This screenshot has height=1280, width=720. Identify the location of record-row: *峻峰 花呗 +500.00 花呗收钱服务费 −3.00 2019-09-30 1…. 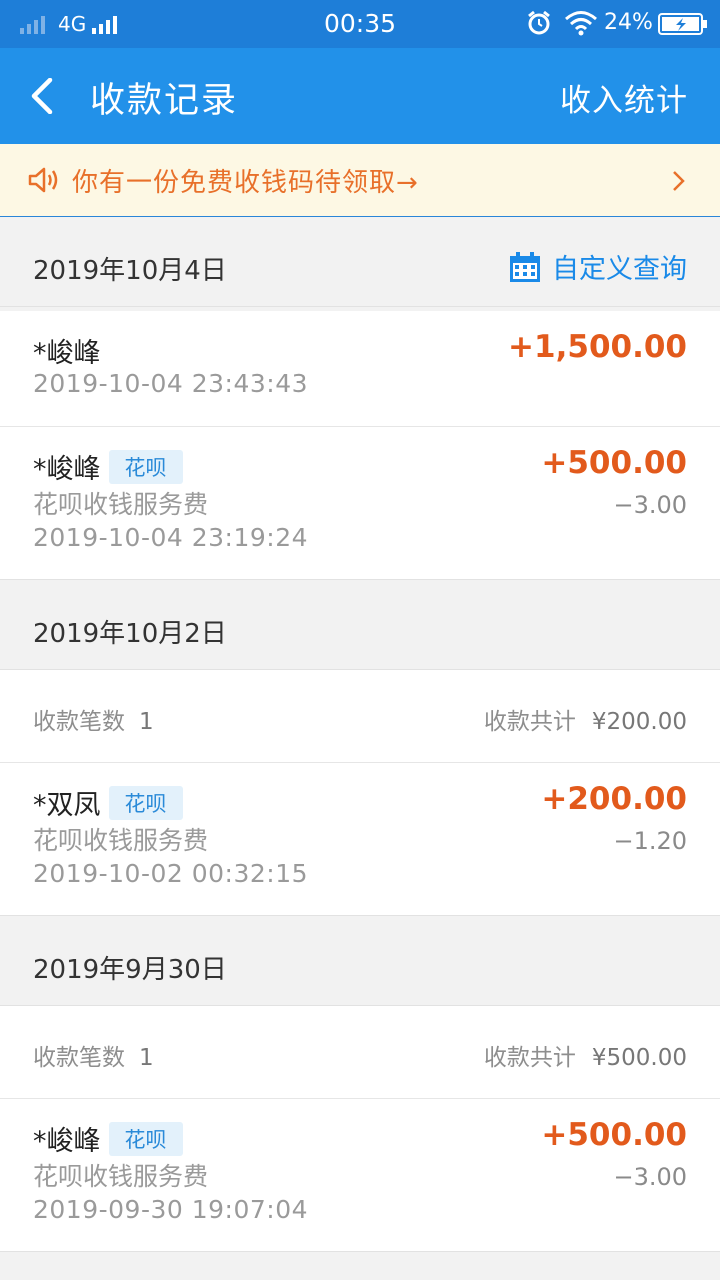
(360, 1175).